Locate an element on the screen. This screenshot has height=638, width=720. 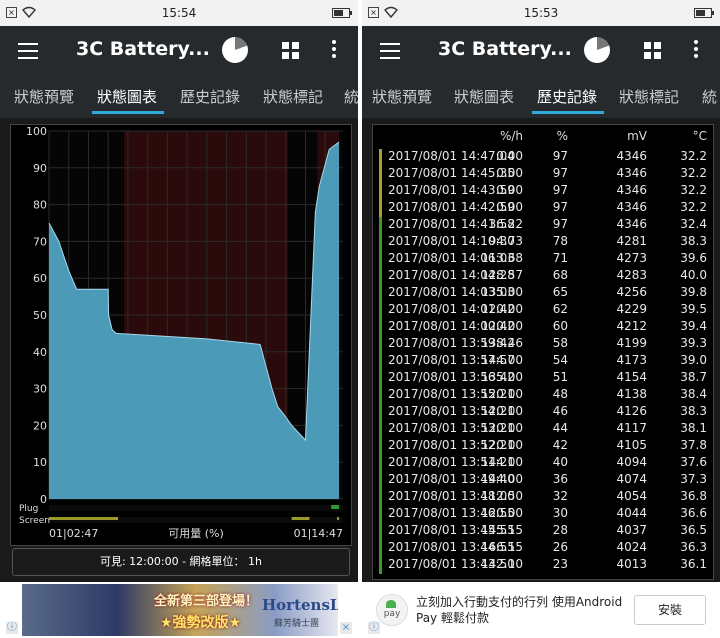
table-row: 2017/08/01 13:54:21 120.00 46 4126 38.3 is located at coordinates (543, 412).